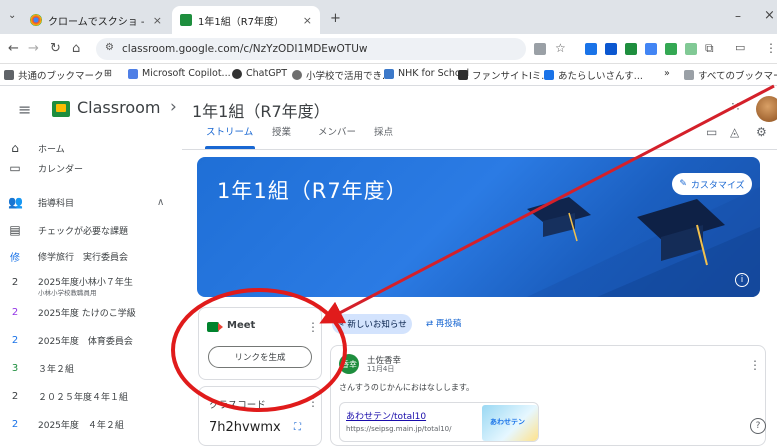  Describe the element at coordinates (260, 357) in the screenshot. I see `generate-link-button: リンクを生成` at that location.